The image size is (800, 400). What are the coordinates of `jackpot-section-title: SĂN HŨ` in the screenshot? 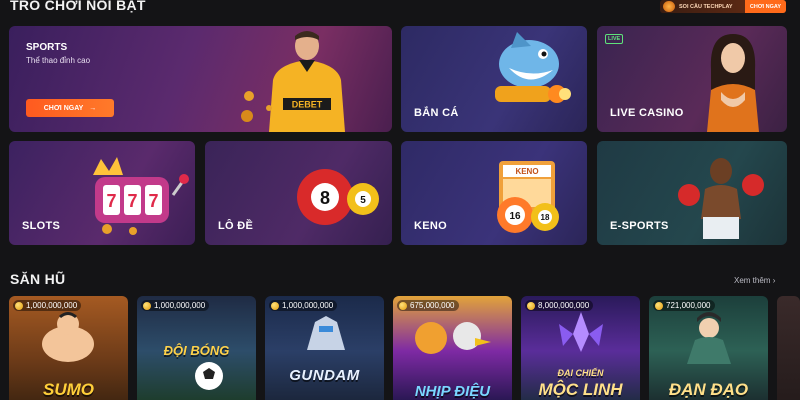 It's located at (38, 279).